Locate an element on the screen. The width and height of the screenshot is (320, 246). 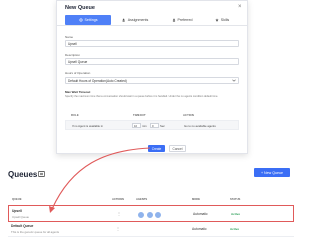
close-icon: × is located at coordinates (240, 7).